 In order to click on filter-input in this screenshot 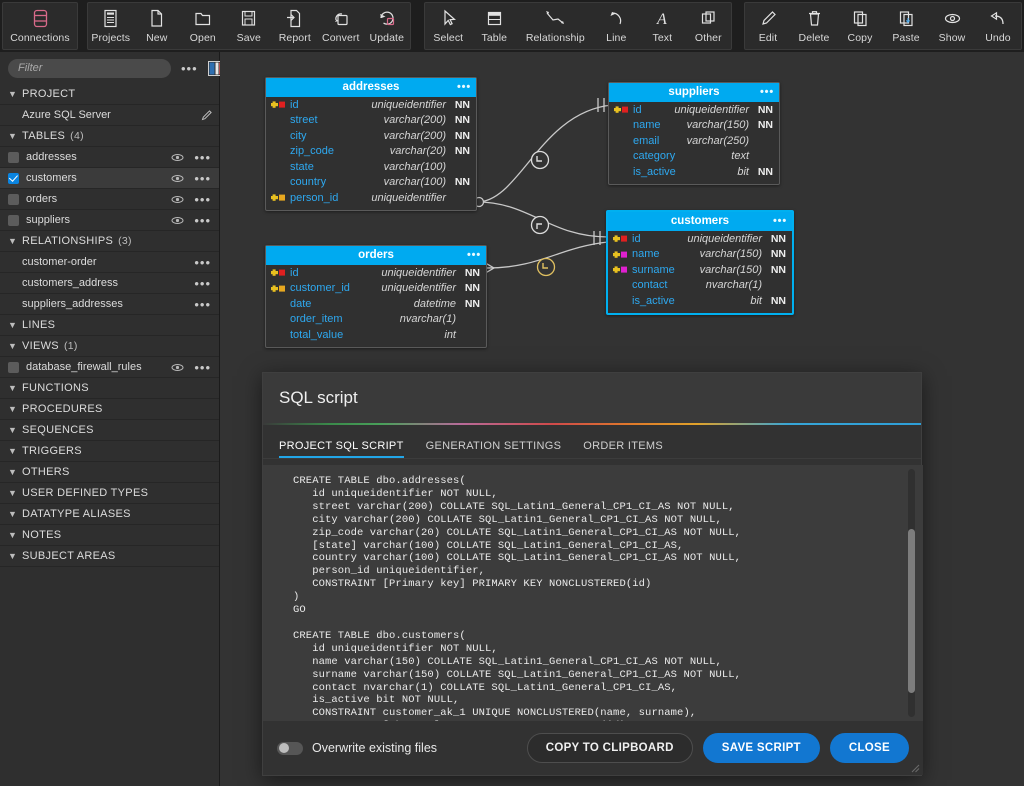, I will do `click(89, 68)`.